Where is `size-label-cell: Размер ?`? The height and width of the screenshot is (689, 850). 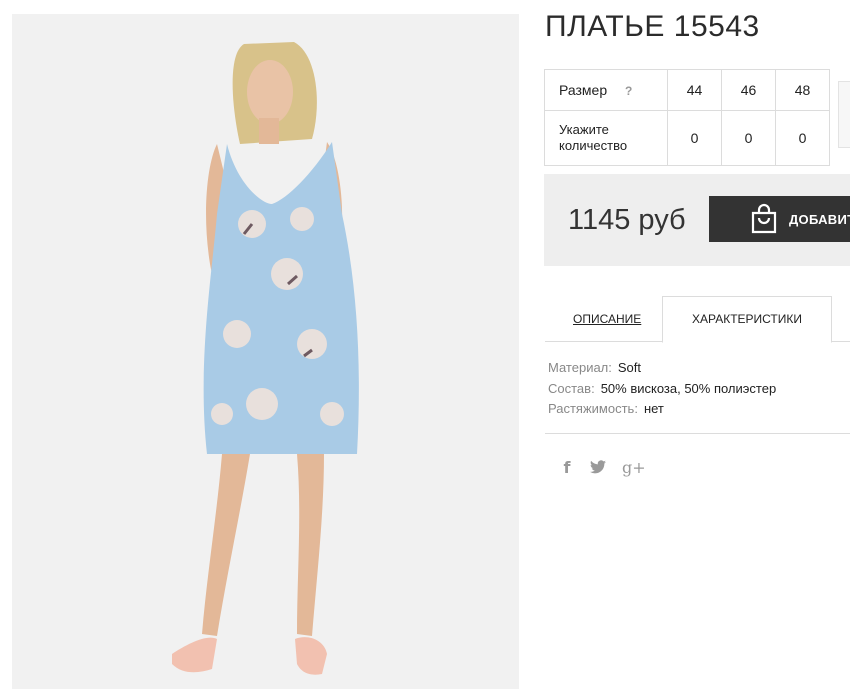 size-label-cell: Размер ? is located at coordinates (606, 90).